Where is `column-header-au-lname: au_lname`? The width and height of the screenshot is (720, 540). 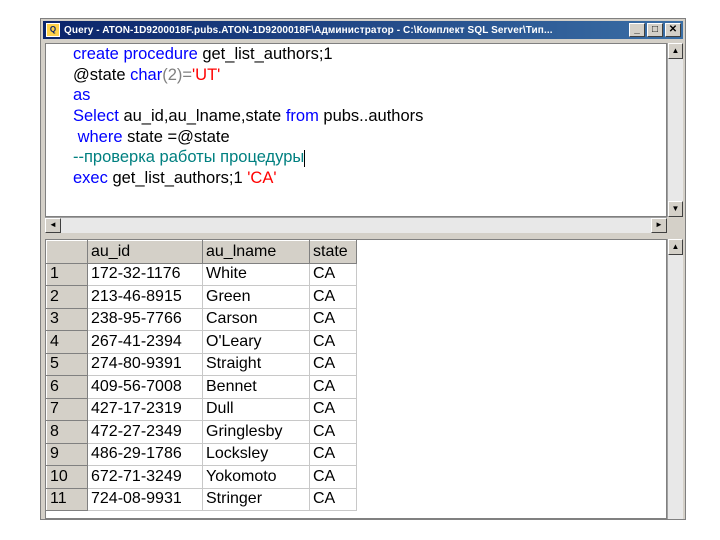 column-header-au-lname: au_lname is located at coordinates (256, 252).